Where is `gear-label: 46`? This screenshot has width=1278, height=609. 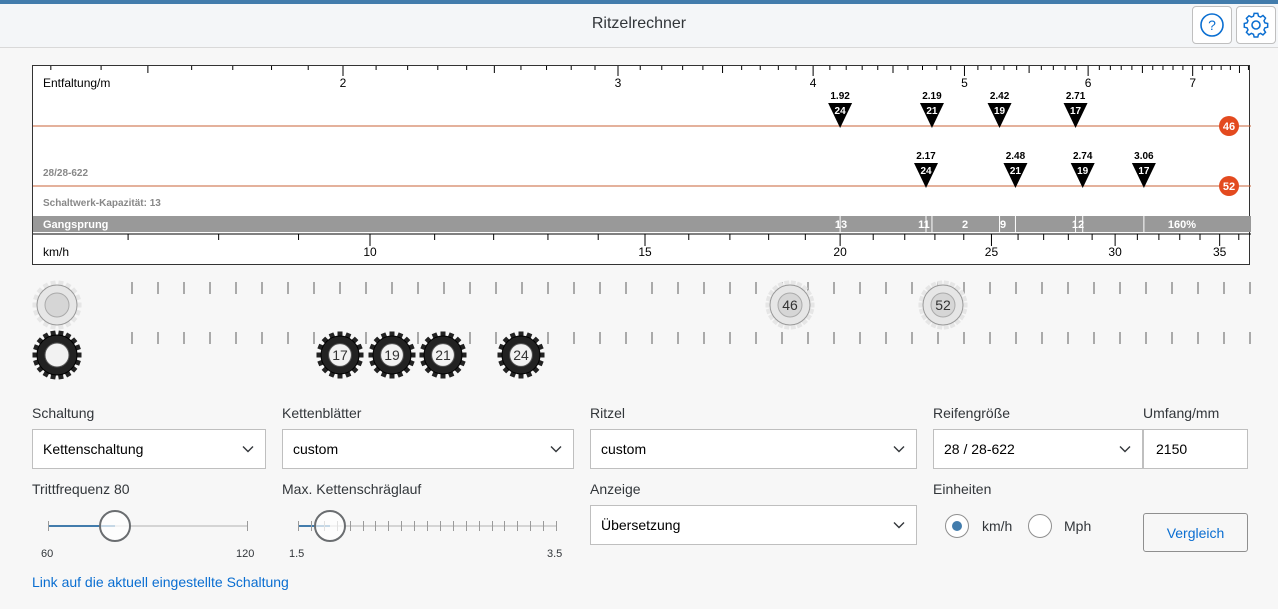 gear-label: 46 is located at coordinates (790, 305).